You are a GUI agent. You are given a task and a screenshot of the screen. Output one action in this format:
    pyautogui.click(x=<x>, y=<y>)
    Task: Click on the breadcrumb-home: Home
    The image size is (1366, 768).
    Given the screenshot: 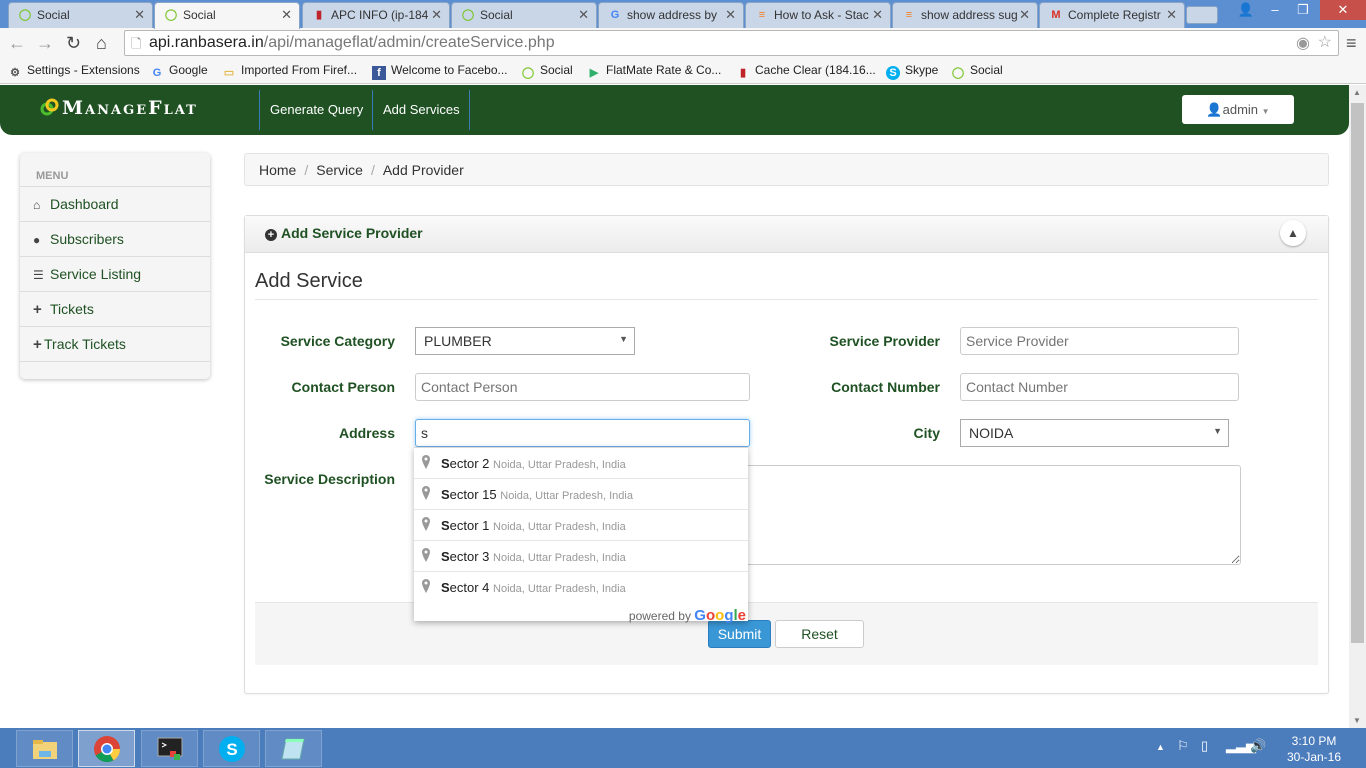 What is the action you would take?
    pyautogui.click(x=277, y=170)
    